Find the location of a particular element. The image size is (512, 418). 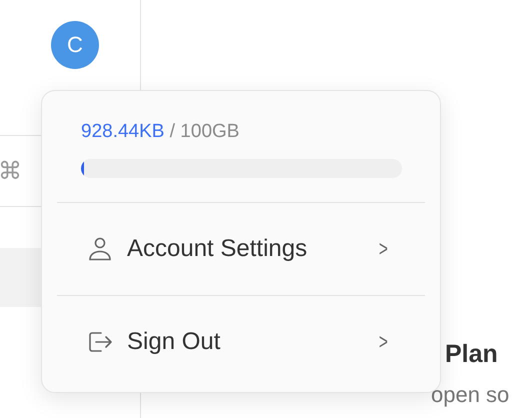

person-icon is located at coordinates (100, 249).